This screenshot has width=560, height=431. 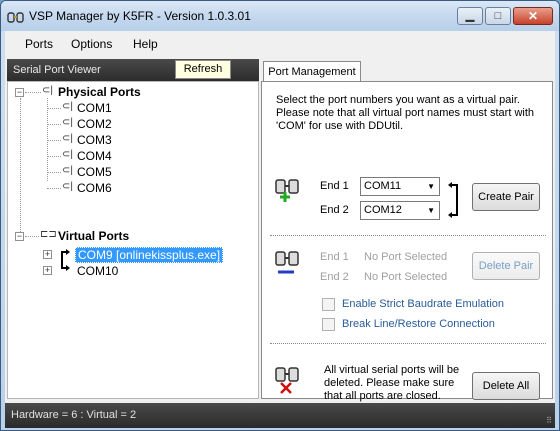 I want to click on end2-select: COM12 ▼, so click(x=400, y=210).